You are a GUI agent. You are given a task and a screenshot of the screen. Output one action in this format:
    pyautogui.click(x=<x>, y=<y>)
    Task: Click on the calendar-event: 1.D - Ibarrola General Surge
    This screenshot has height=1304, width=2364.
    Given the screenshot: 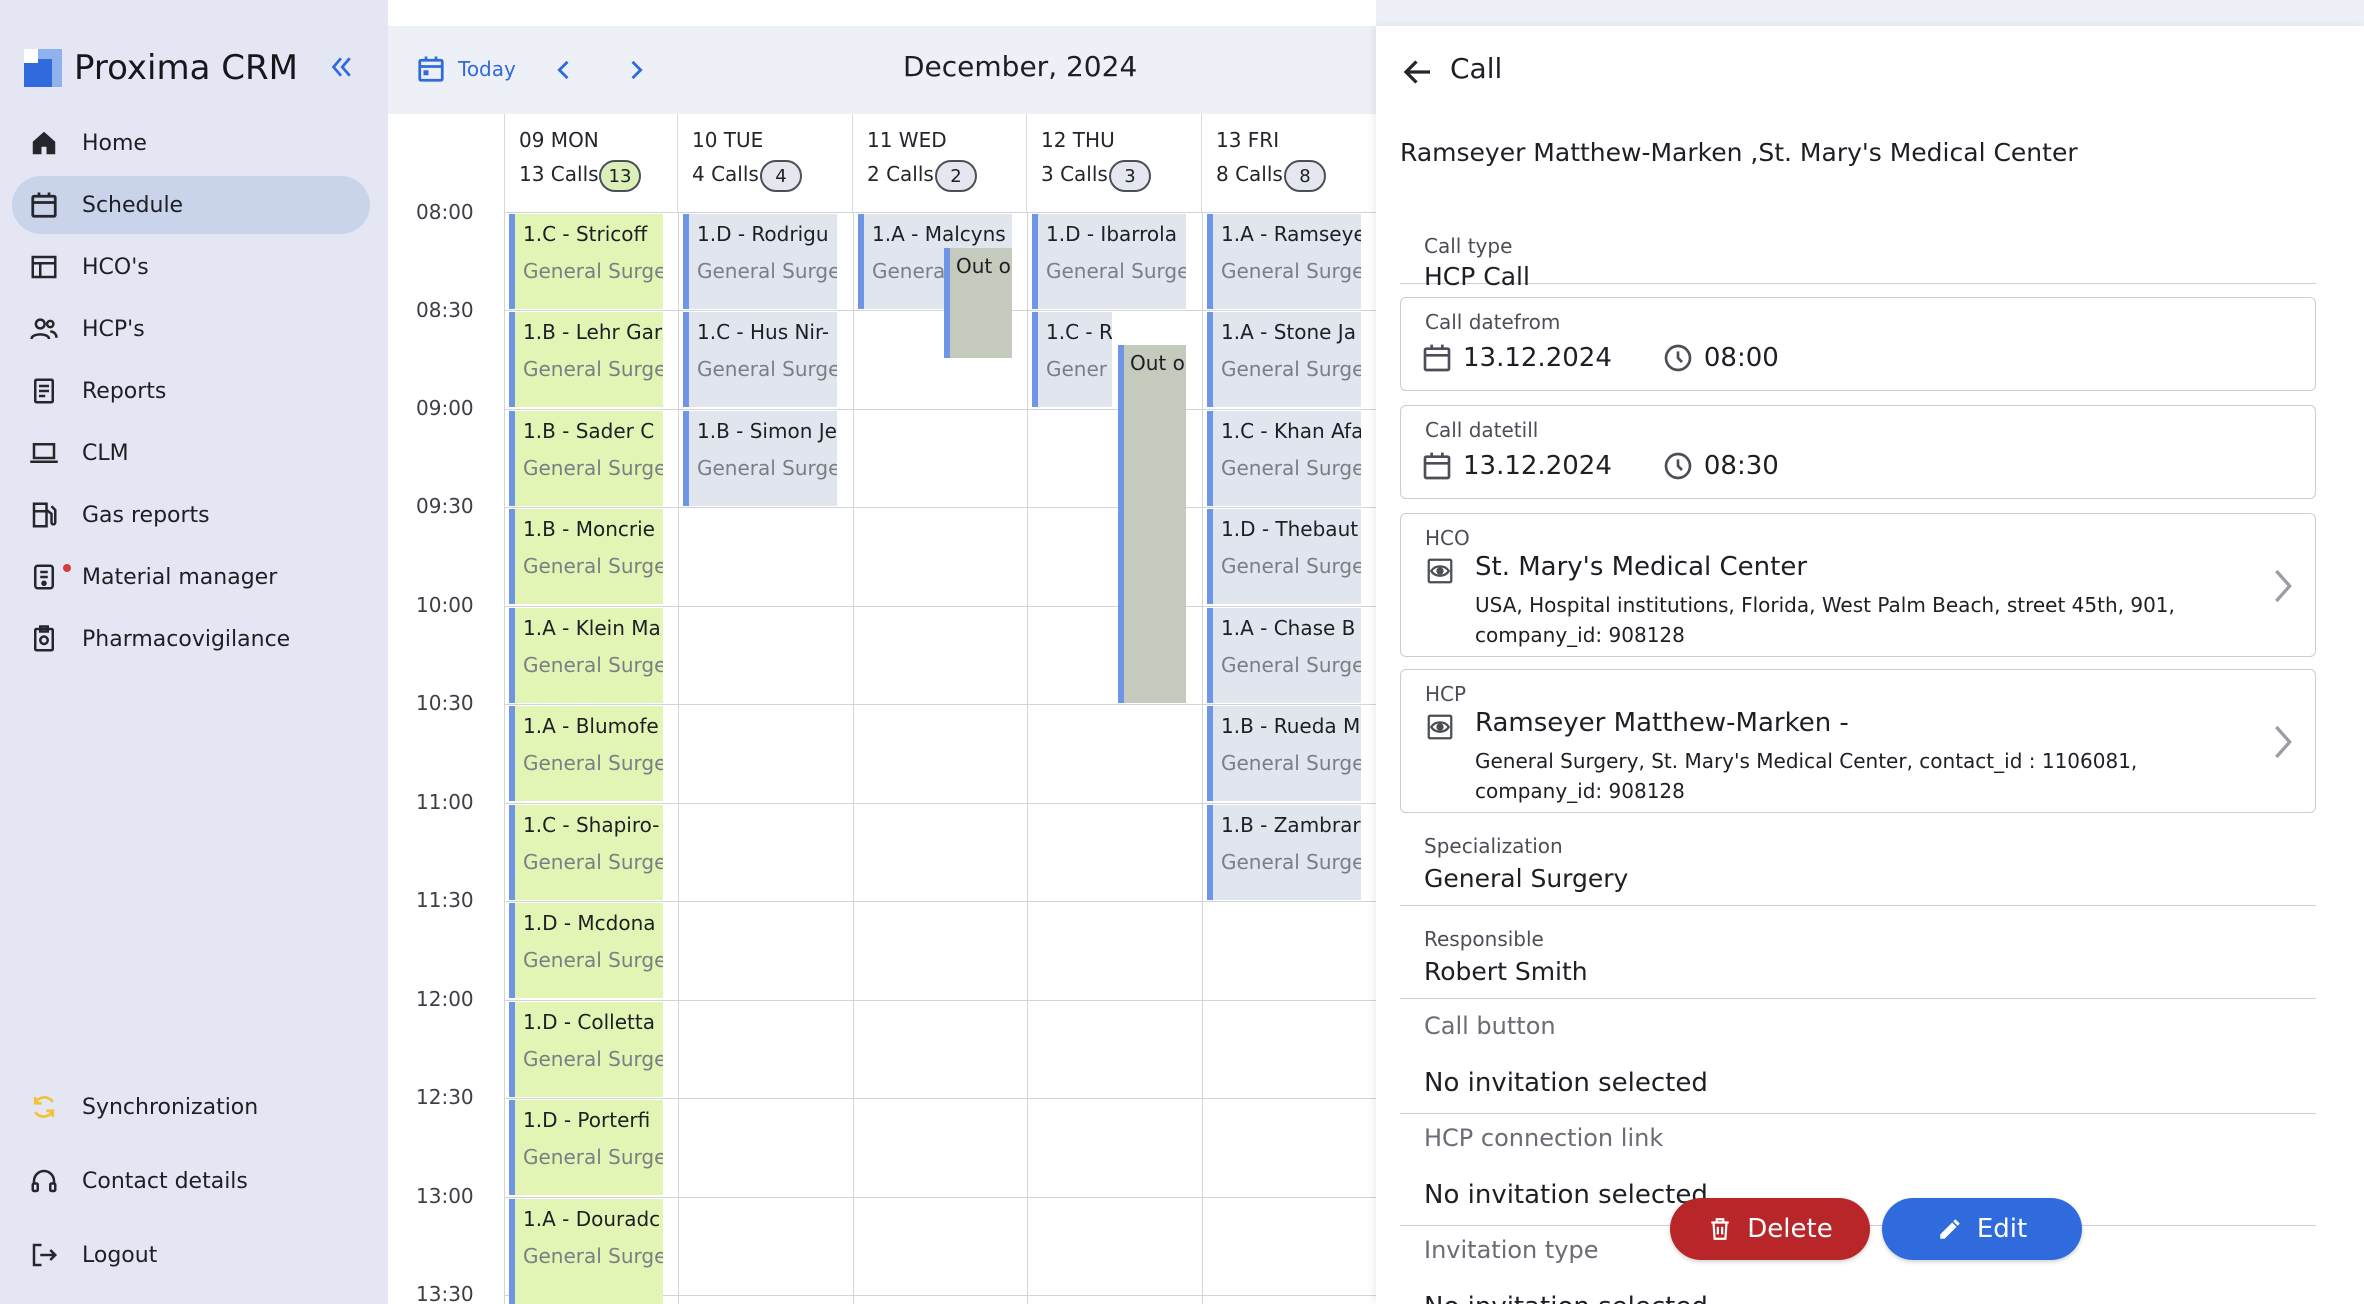 What is the action you would take?
    pyautogui.click(x=1109, y=261)
    